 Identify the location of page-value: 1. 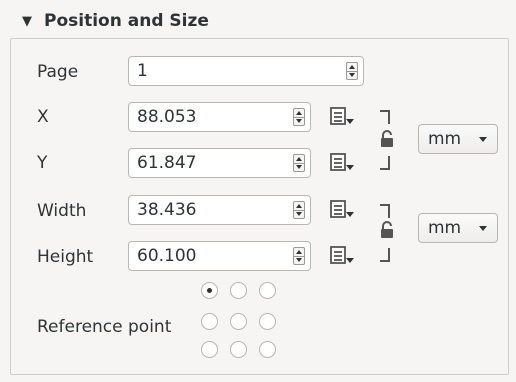
(142, 71).